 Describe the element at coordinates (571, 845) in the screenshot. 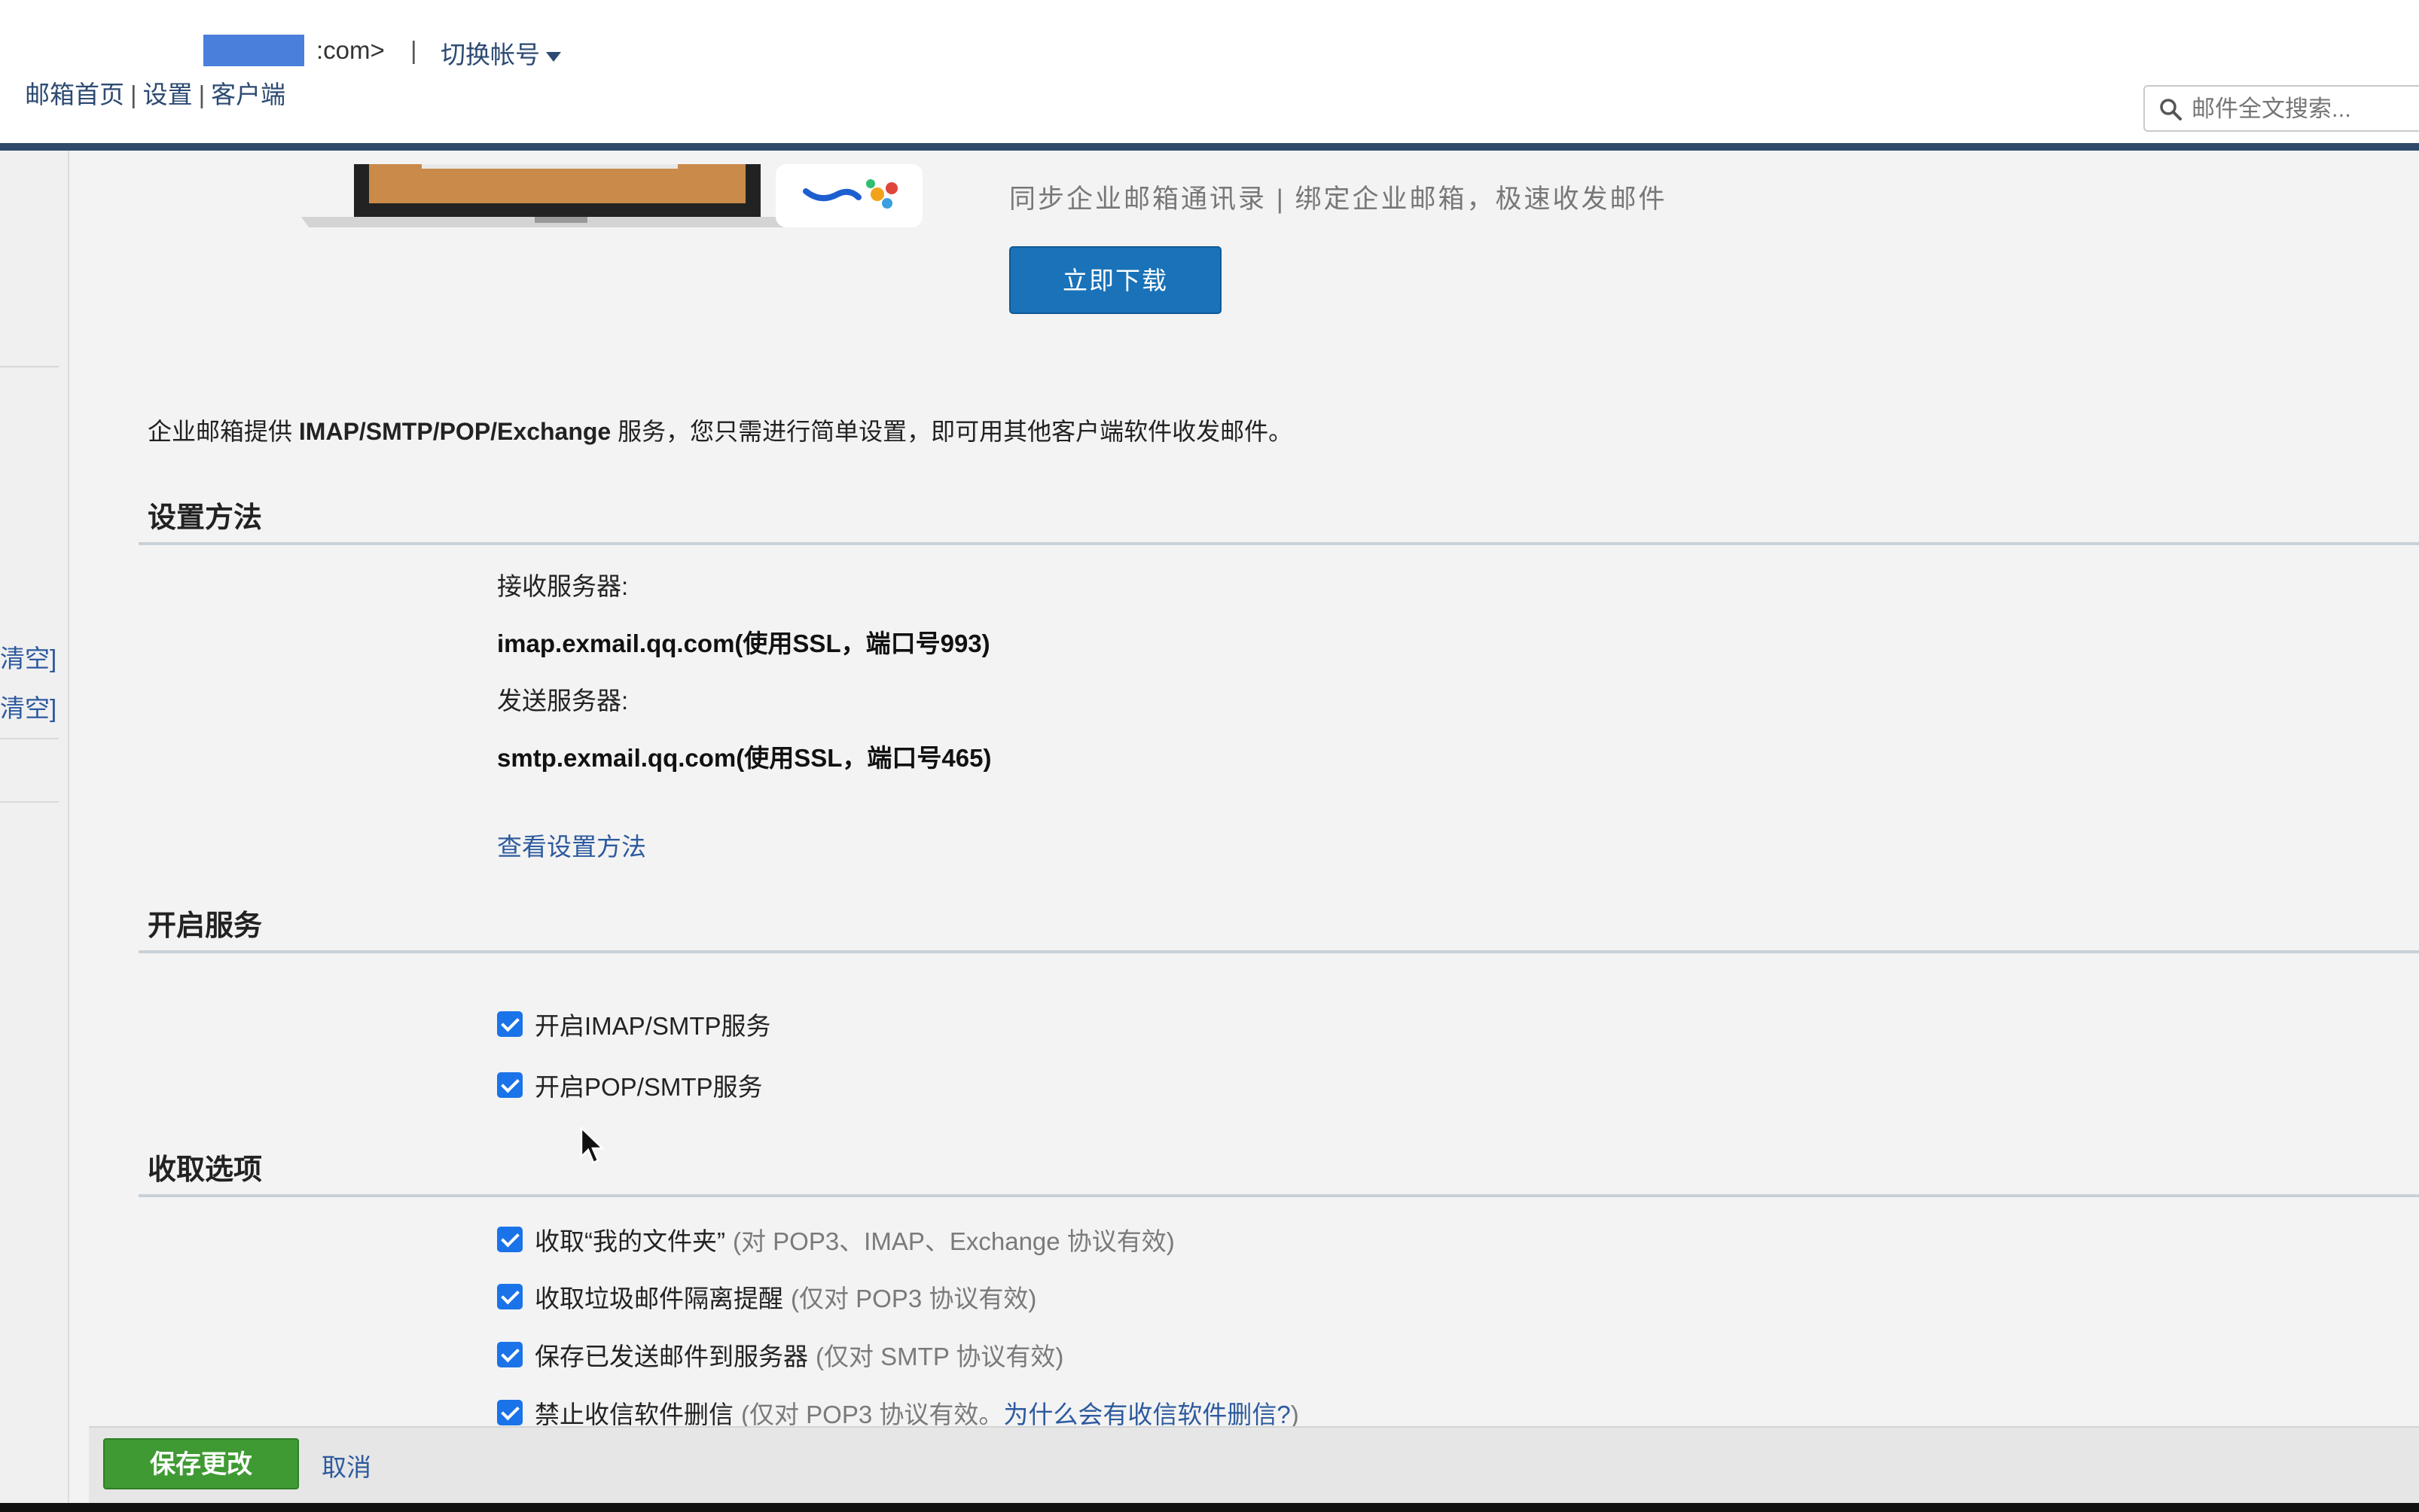

I see `view-setup-method-link: 查看设置方法` at that location.